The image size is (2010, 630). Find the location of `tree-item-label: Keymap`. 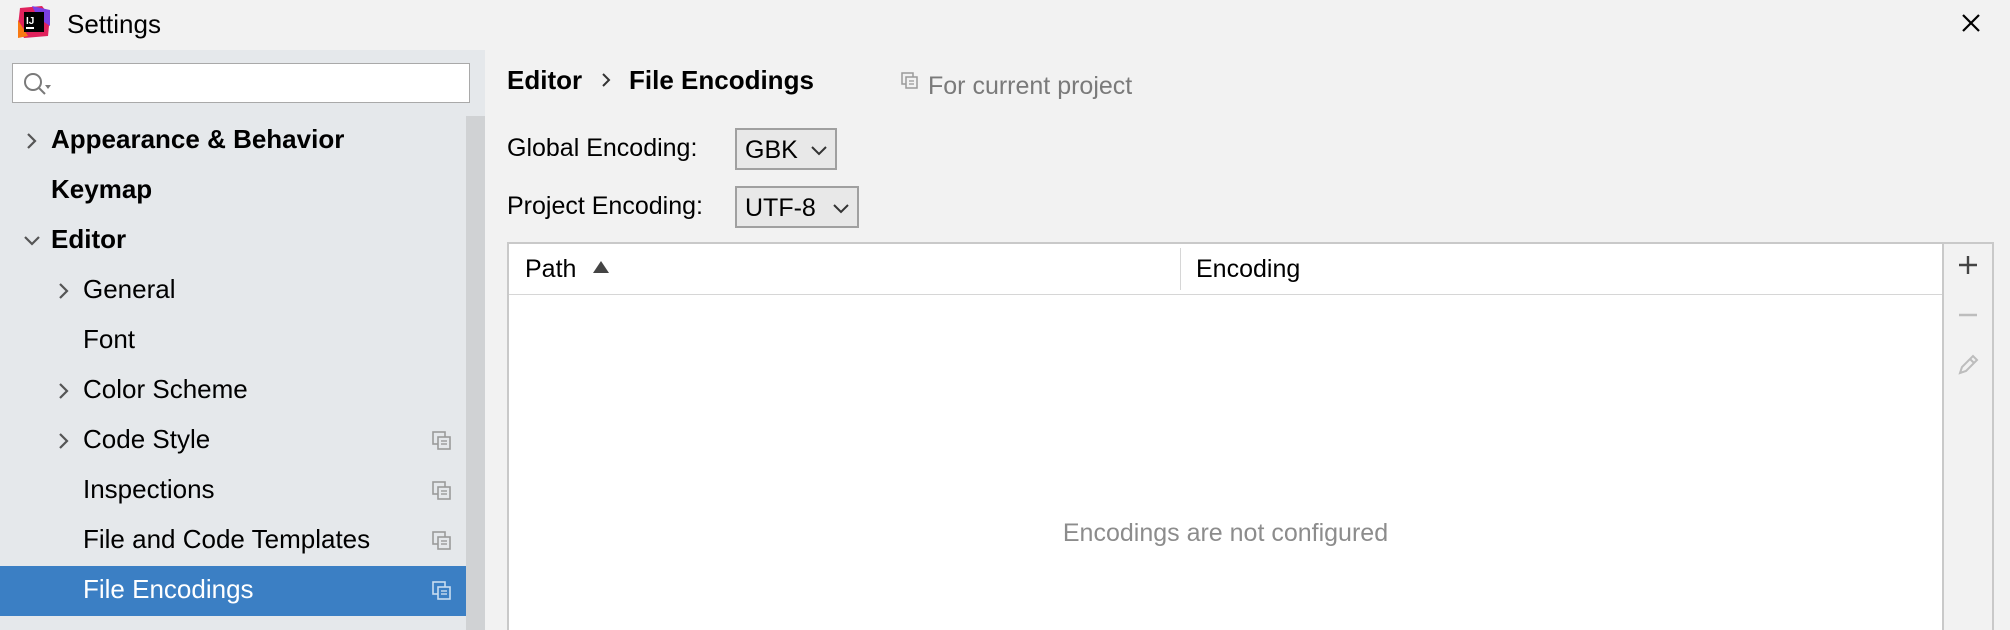

tree-item-label: Keymap is located at coordinates (102, 189).